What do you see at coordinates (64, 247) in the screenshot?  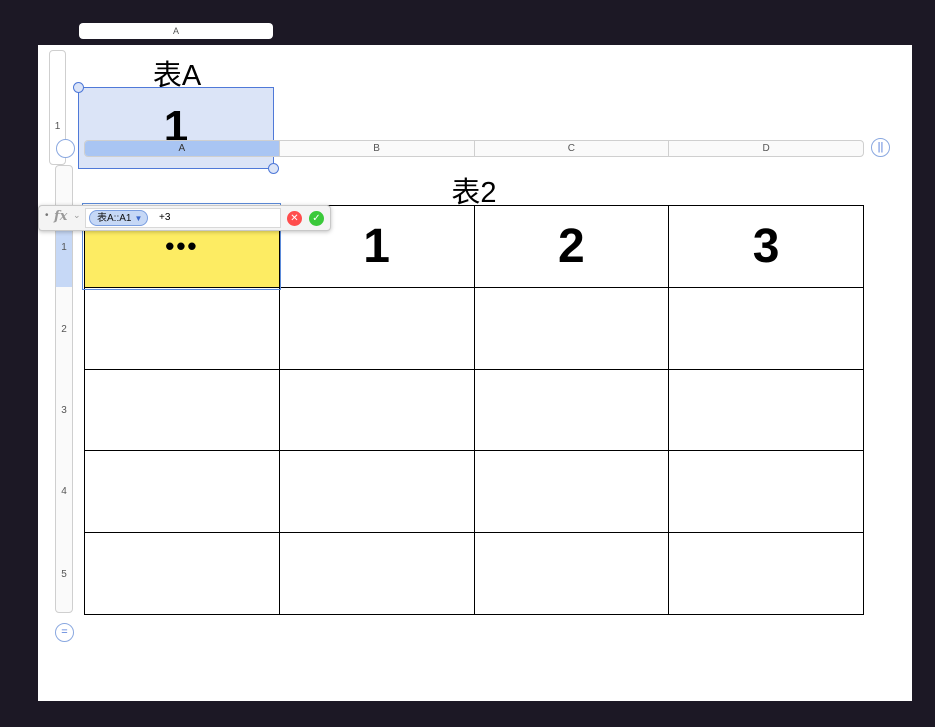 I see `row-header-1: 1` at bounding box center [64, 247].